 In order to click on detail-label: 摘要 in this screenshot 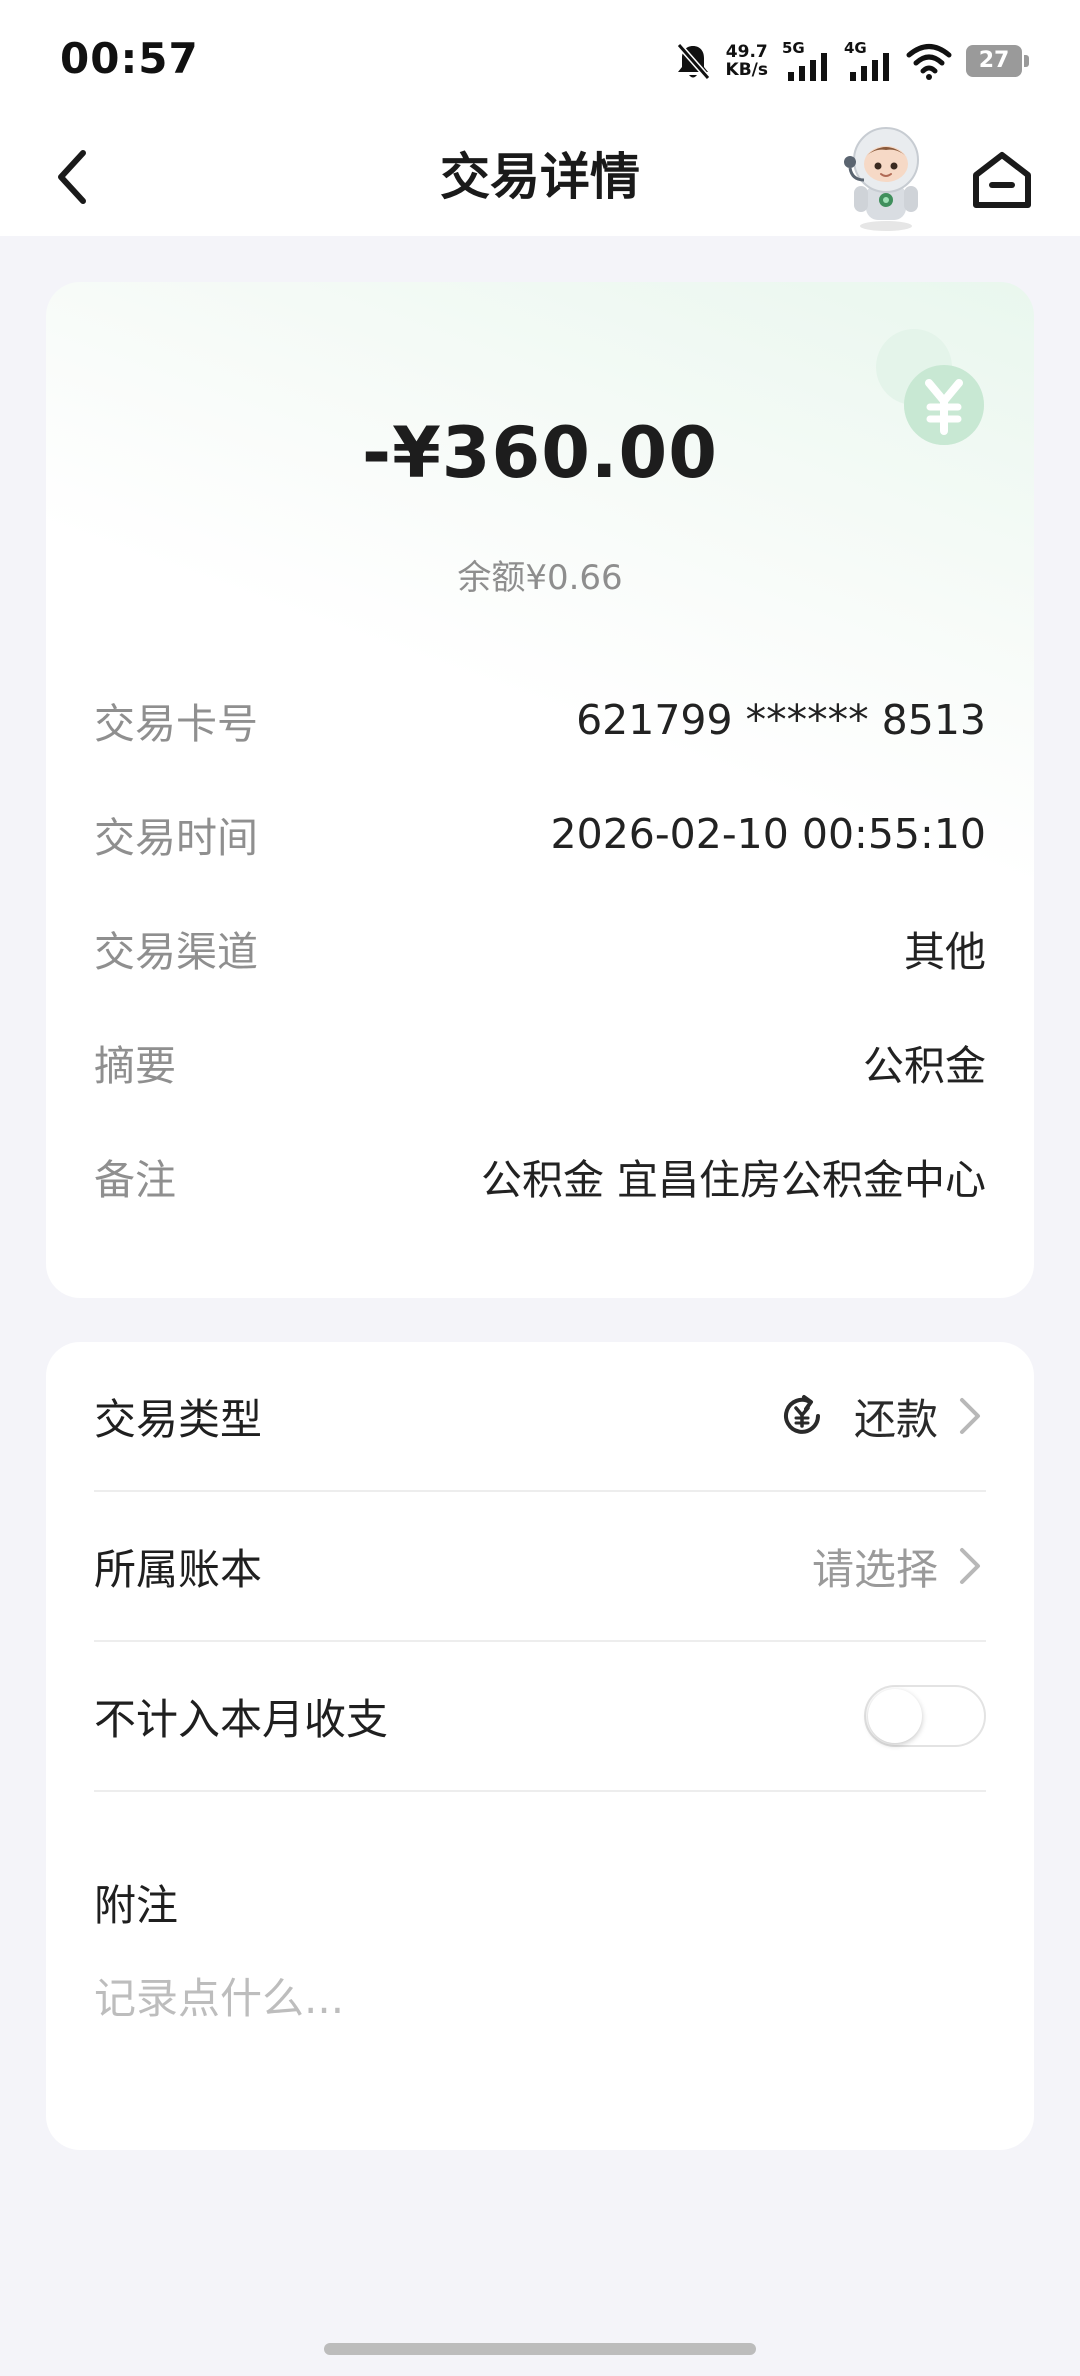, I will do `click(135, 1066)`.